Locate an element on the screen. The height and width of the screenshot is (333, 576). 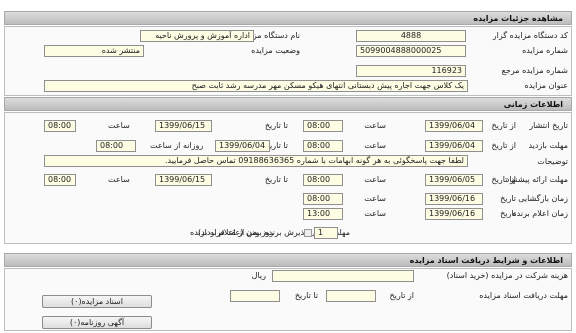
docs-section-title: اطلاعات و شرایط دریافت اسناد مزایده is located at coordinates (288, 260).